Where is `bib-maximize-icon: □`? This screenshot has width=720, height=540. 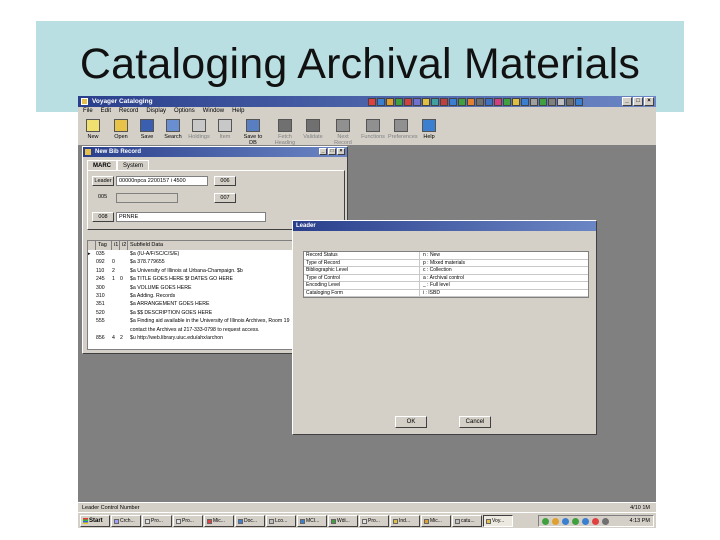
bib-maximize-icon: □ is located at coordinates (332, 151).